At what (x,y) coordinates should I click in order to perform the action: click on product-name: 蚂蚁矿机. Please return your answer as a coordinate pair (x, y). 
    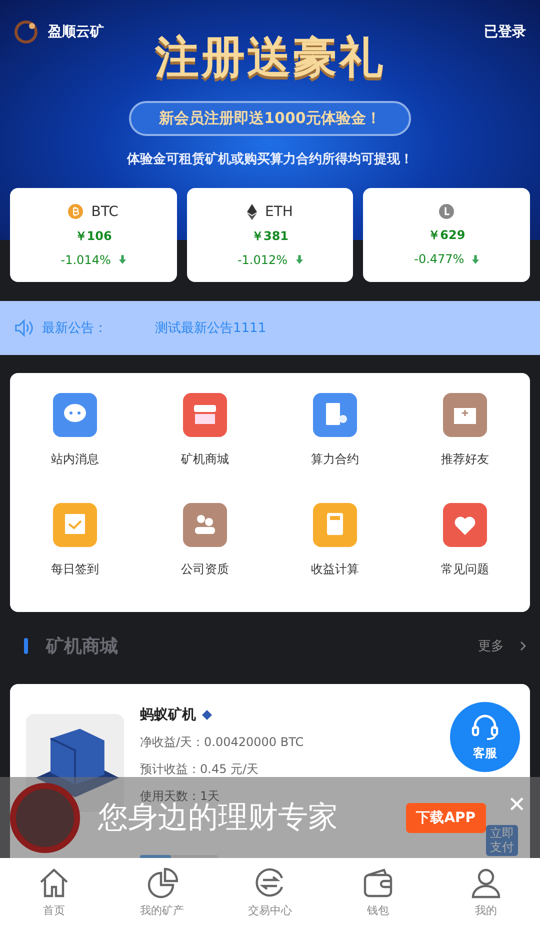
    Looking at the image, I should click on (168, 715).